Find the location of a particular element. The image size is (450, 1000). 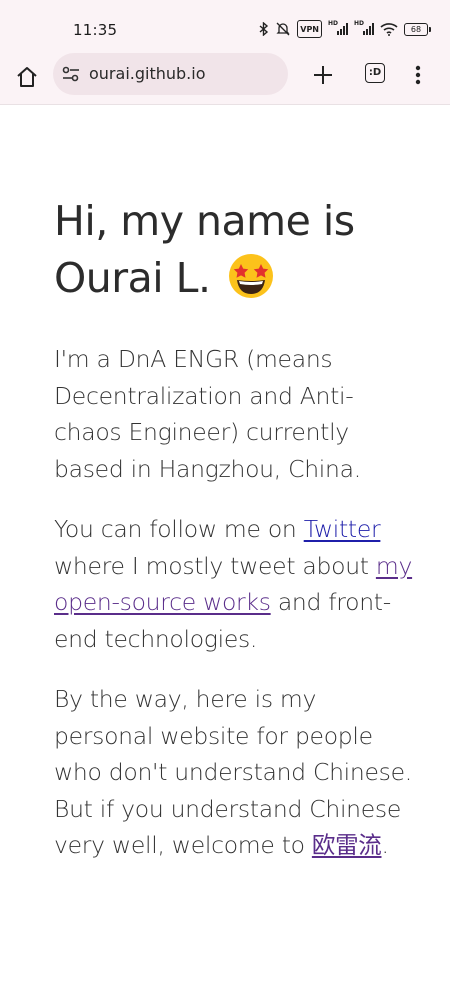

plus-icon is located at coordinates (323, 75).